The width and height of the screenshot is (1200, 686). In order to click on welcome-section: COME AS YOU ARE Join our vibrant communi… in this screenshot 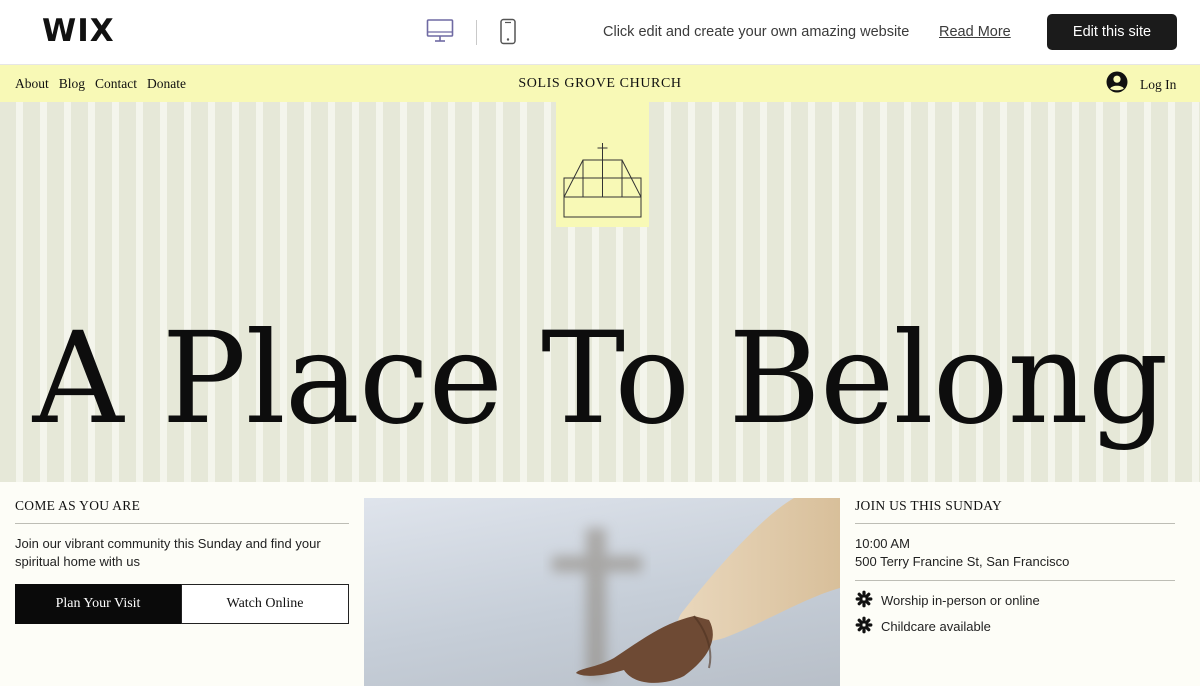, I will do `click(182, 553)`.